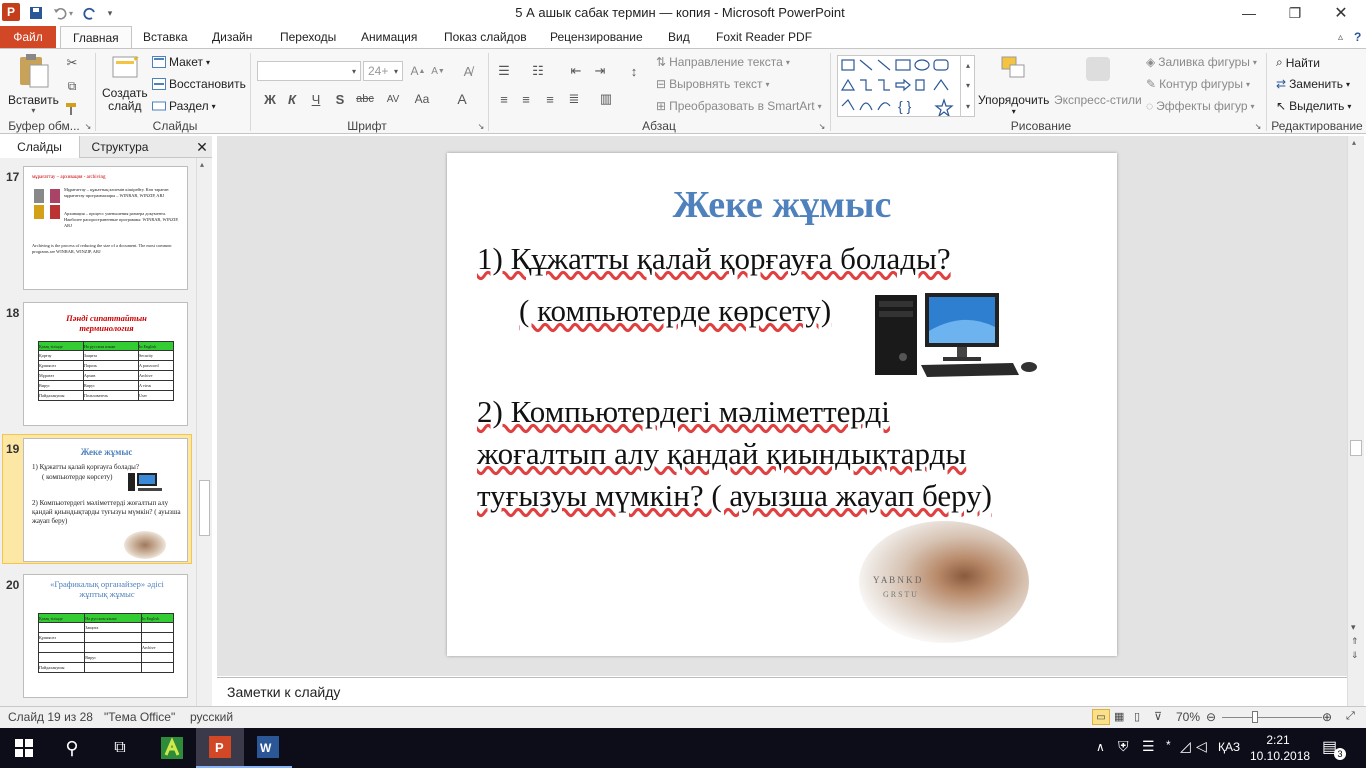  I want to click on clock: 2:21 10.10.2018, so click(1280, 748).